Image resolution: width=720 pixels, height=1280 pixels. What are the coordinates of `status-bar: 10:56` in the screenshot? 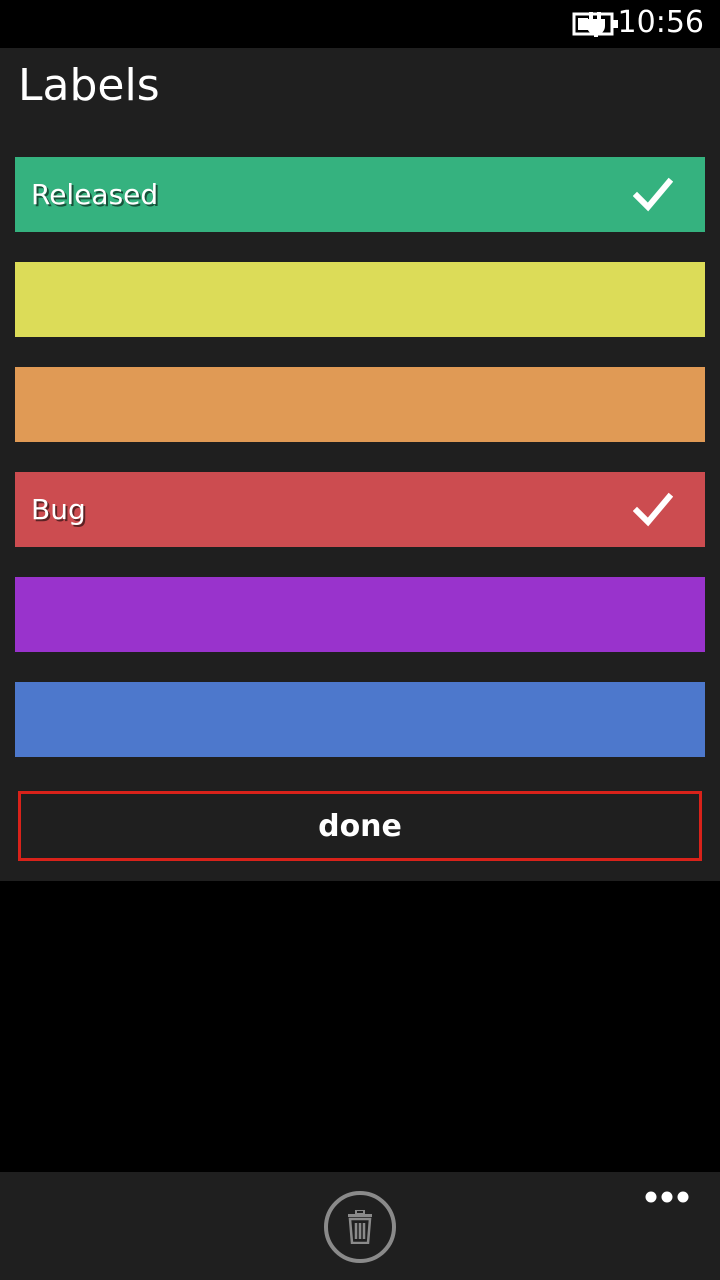 It's located at (360, 24).